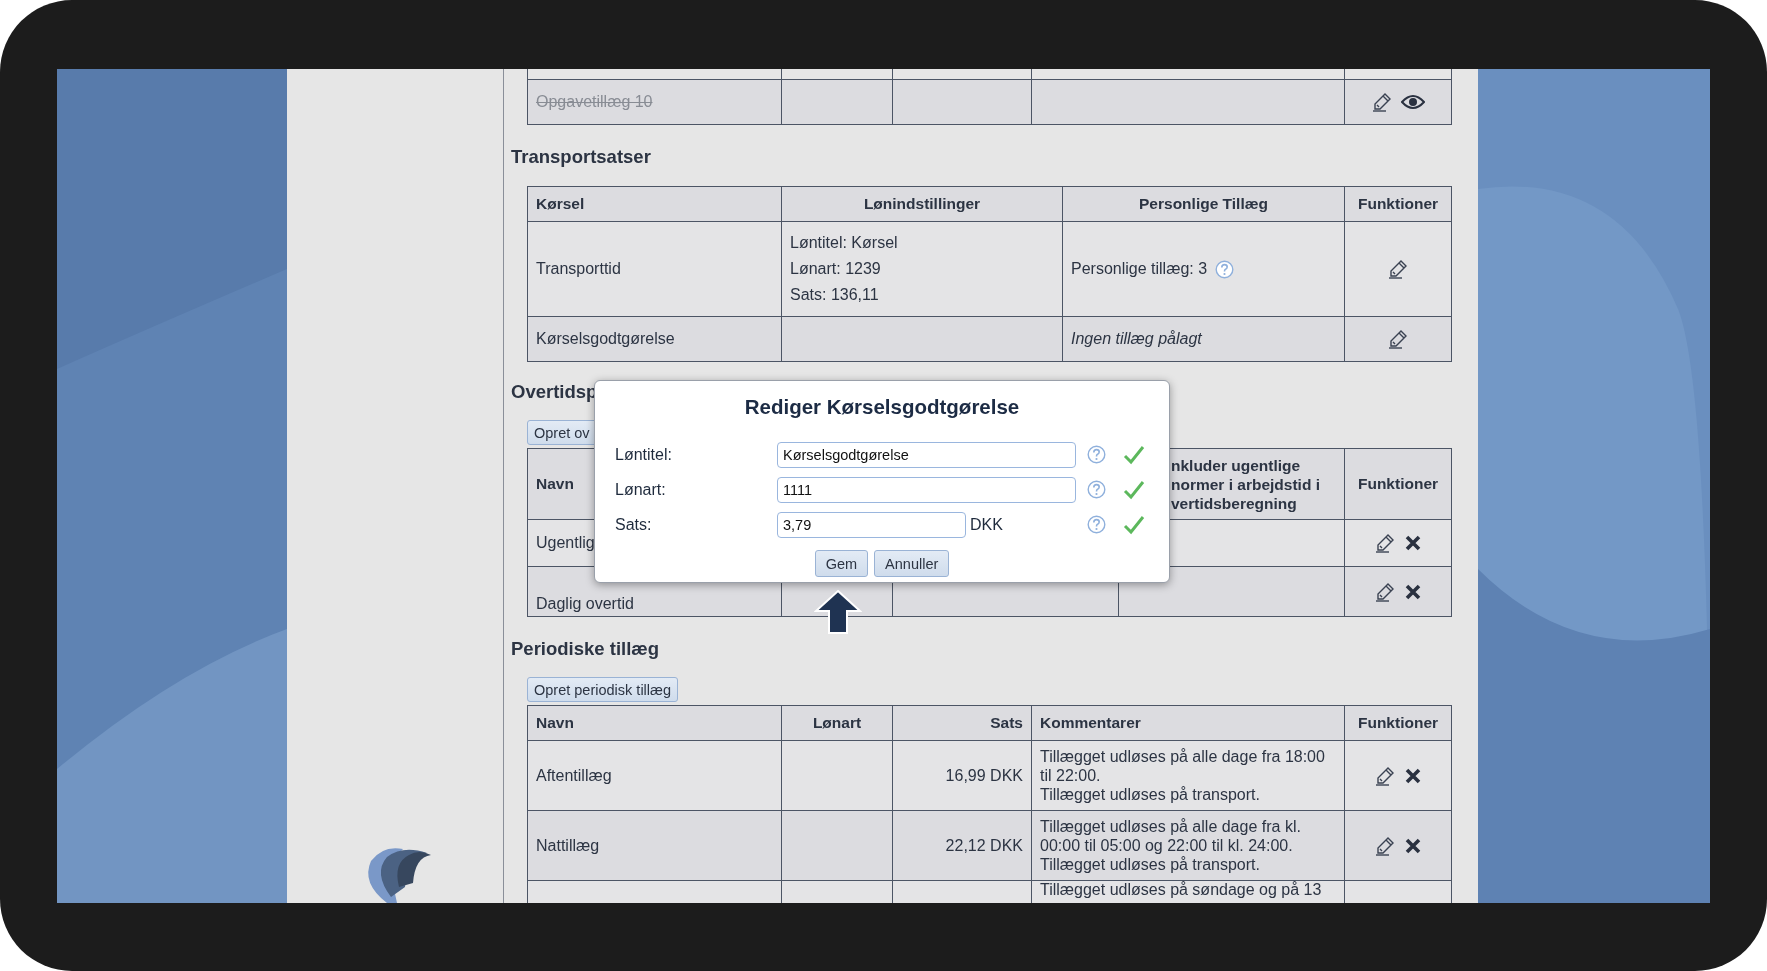 The image size is (1767, 971). I want to click on table-cell: Kørselsgodtgørelse, so click(605, 338).